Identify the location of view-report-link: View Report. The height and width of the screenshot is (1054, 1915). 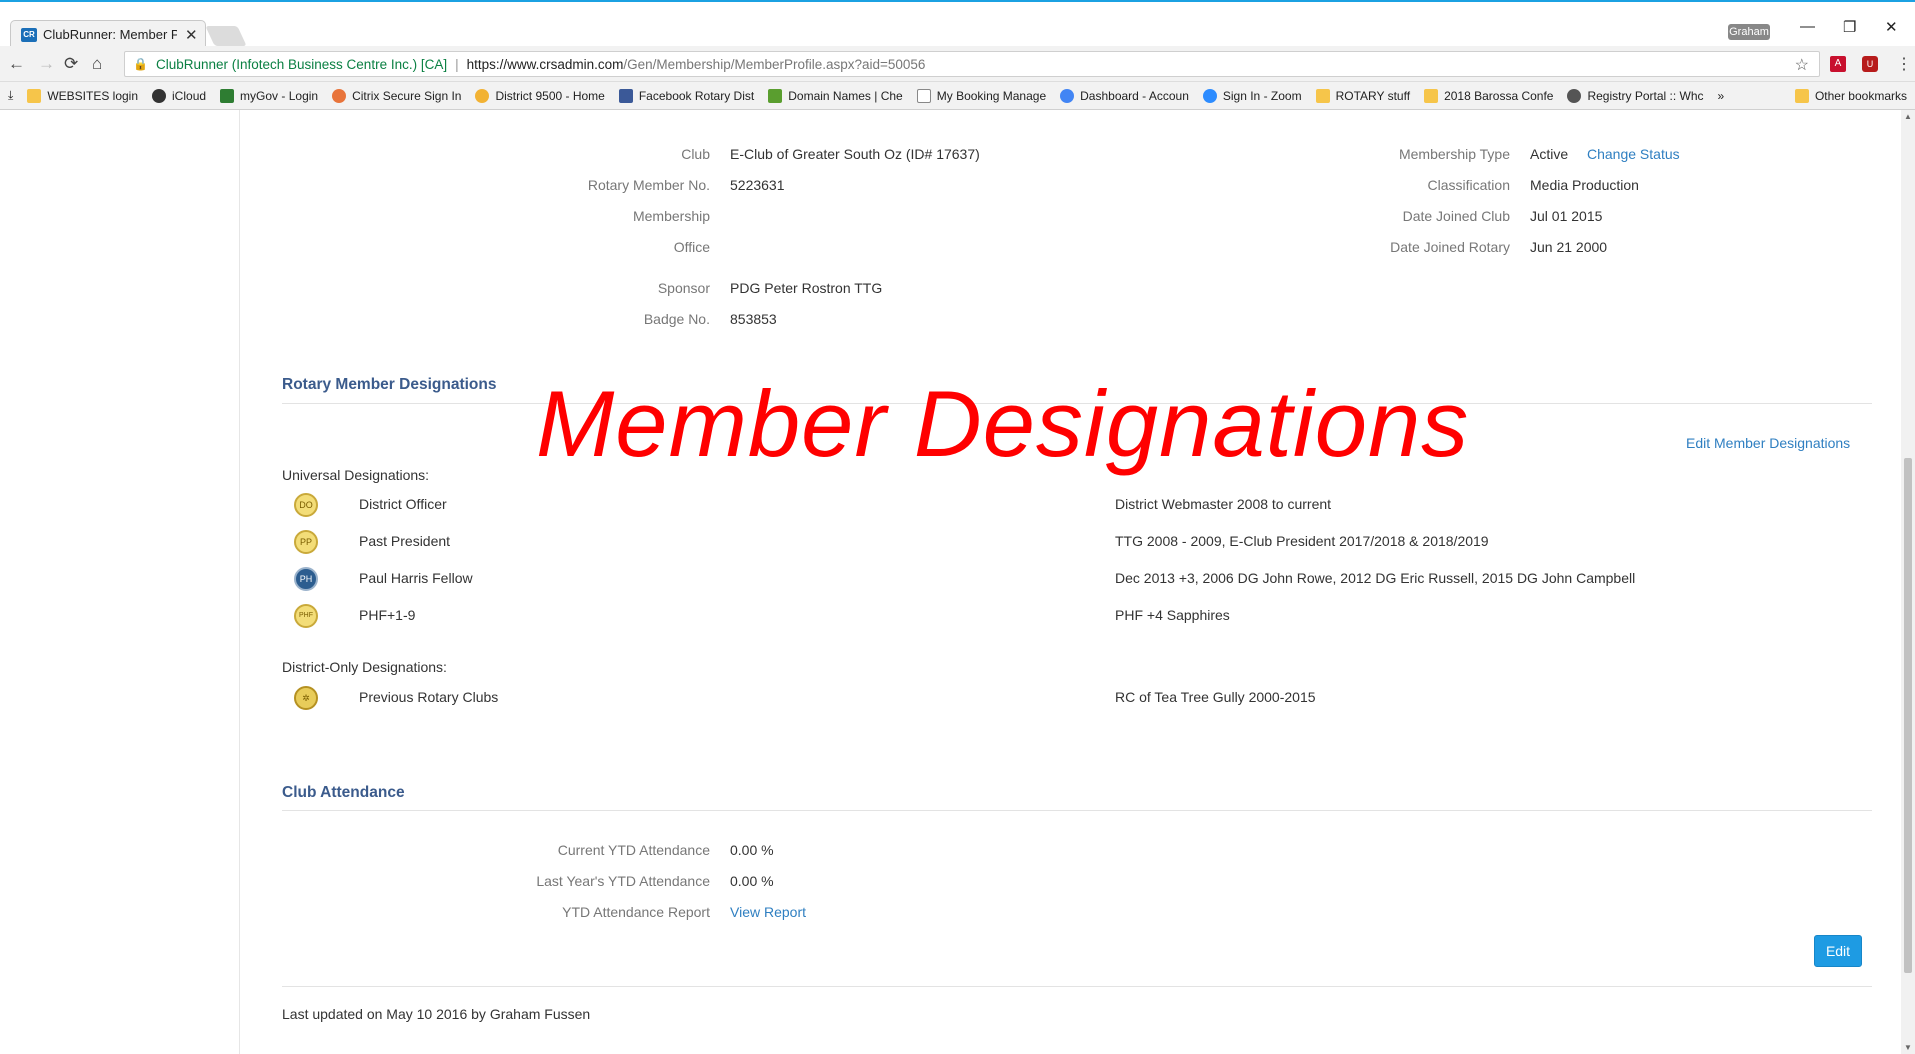
(768, 912).